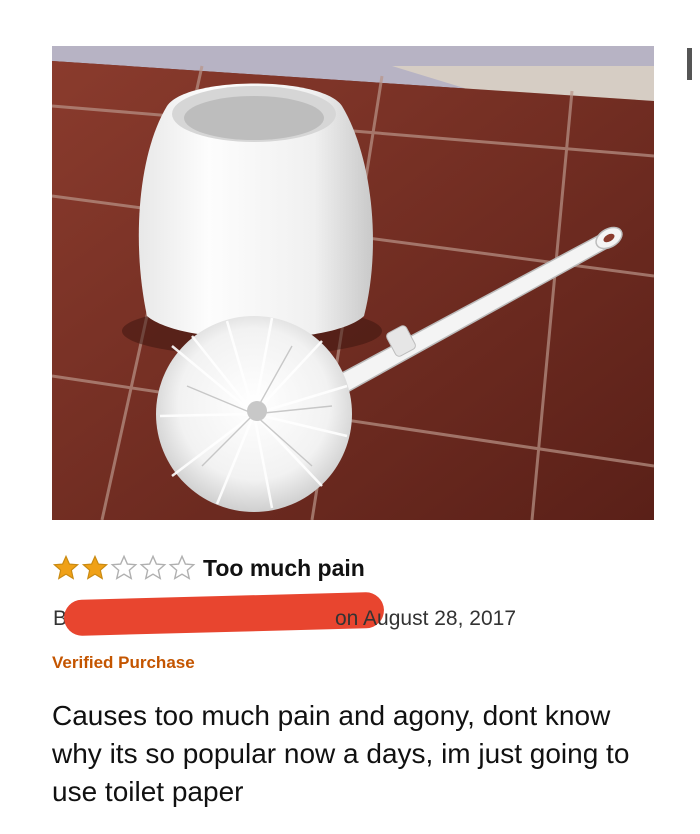 This screenshot has width=700, height=834. I want to click on star-rating, so click(124, 568).